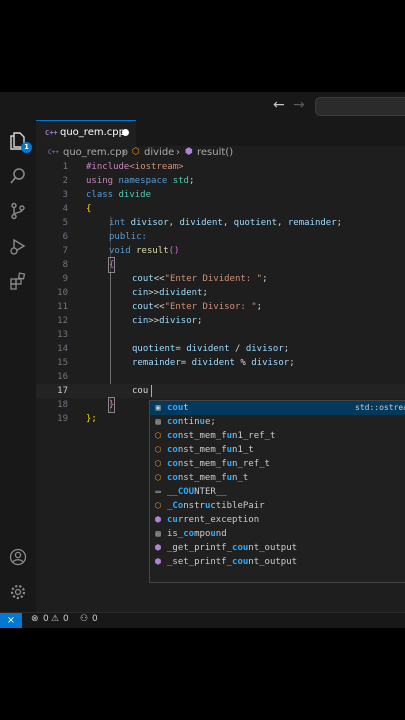  Describe the element at coordinates (95, 152) in the screenshot. I see `breadcrumb-file: quo_rem.cpp` at that location.